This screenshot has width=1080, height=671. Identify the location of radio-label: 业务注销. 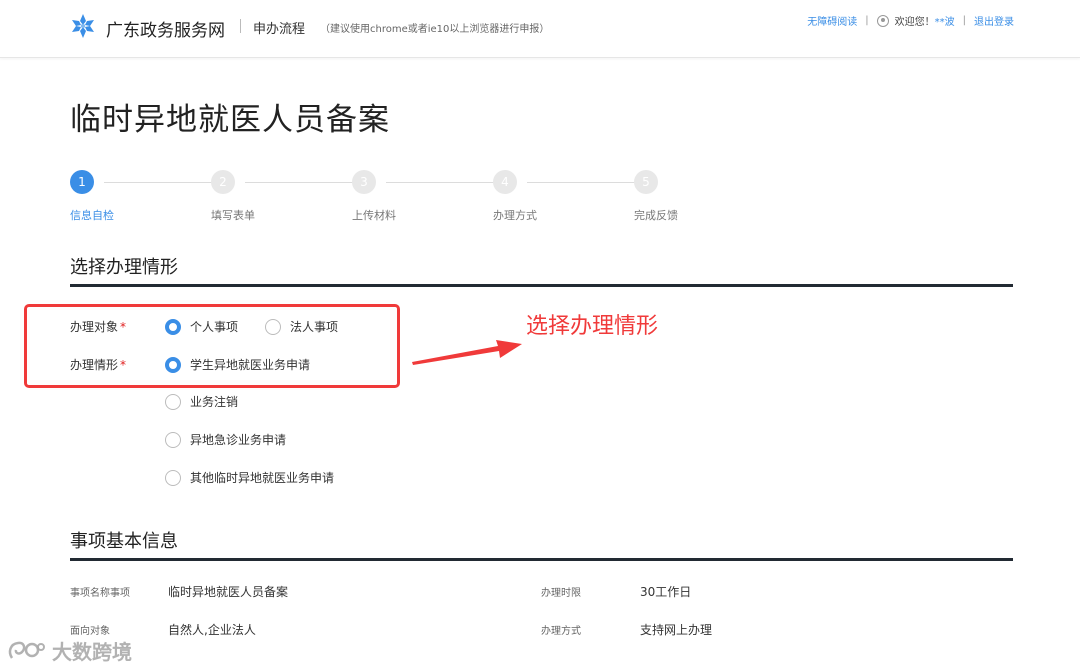
(214, 402).